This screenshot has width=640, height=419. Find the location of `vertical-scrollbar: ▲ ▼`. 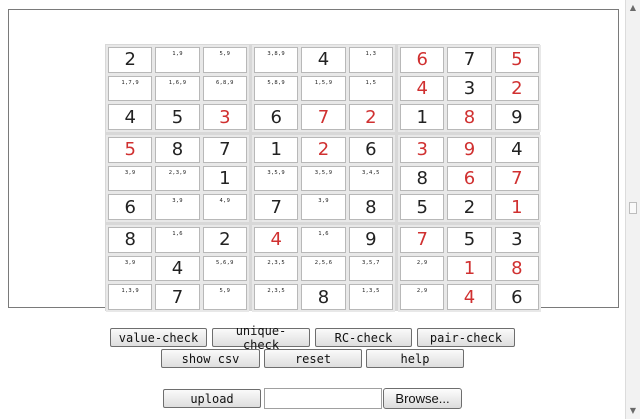

vertical-scrollbar: ▲ ▼ is located at coordinates (632, 209).